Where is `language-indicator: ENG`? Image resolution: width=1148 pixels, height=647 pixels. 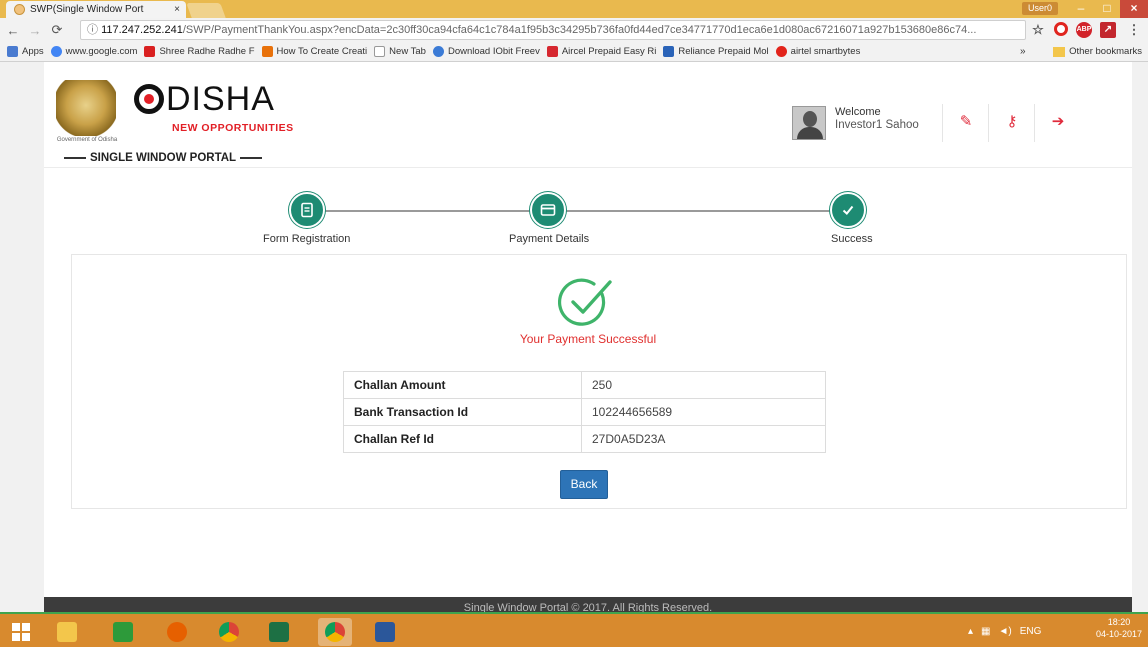
language-indicator: ENG is located at coordinates (1031, 631).